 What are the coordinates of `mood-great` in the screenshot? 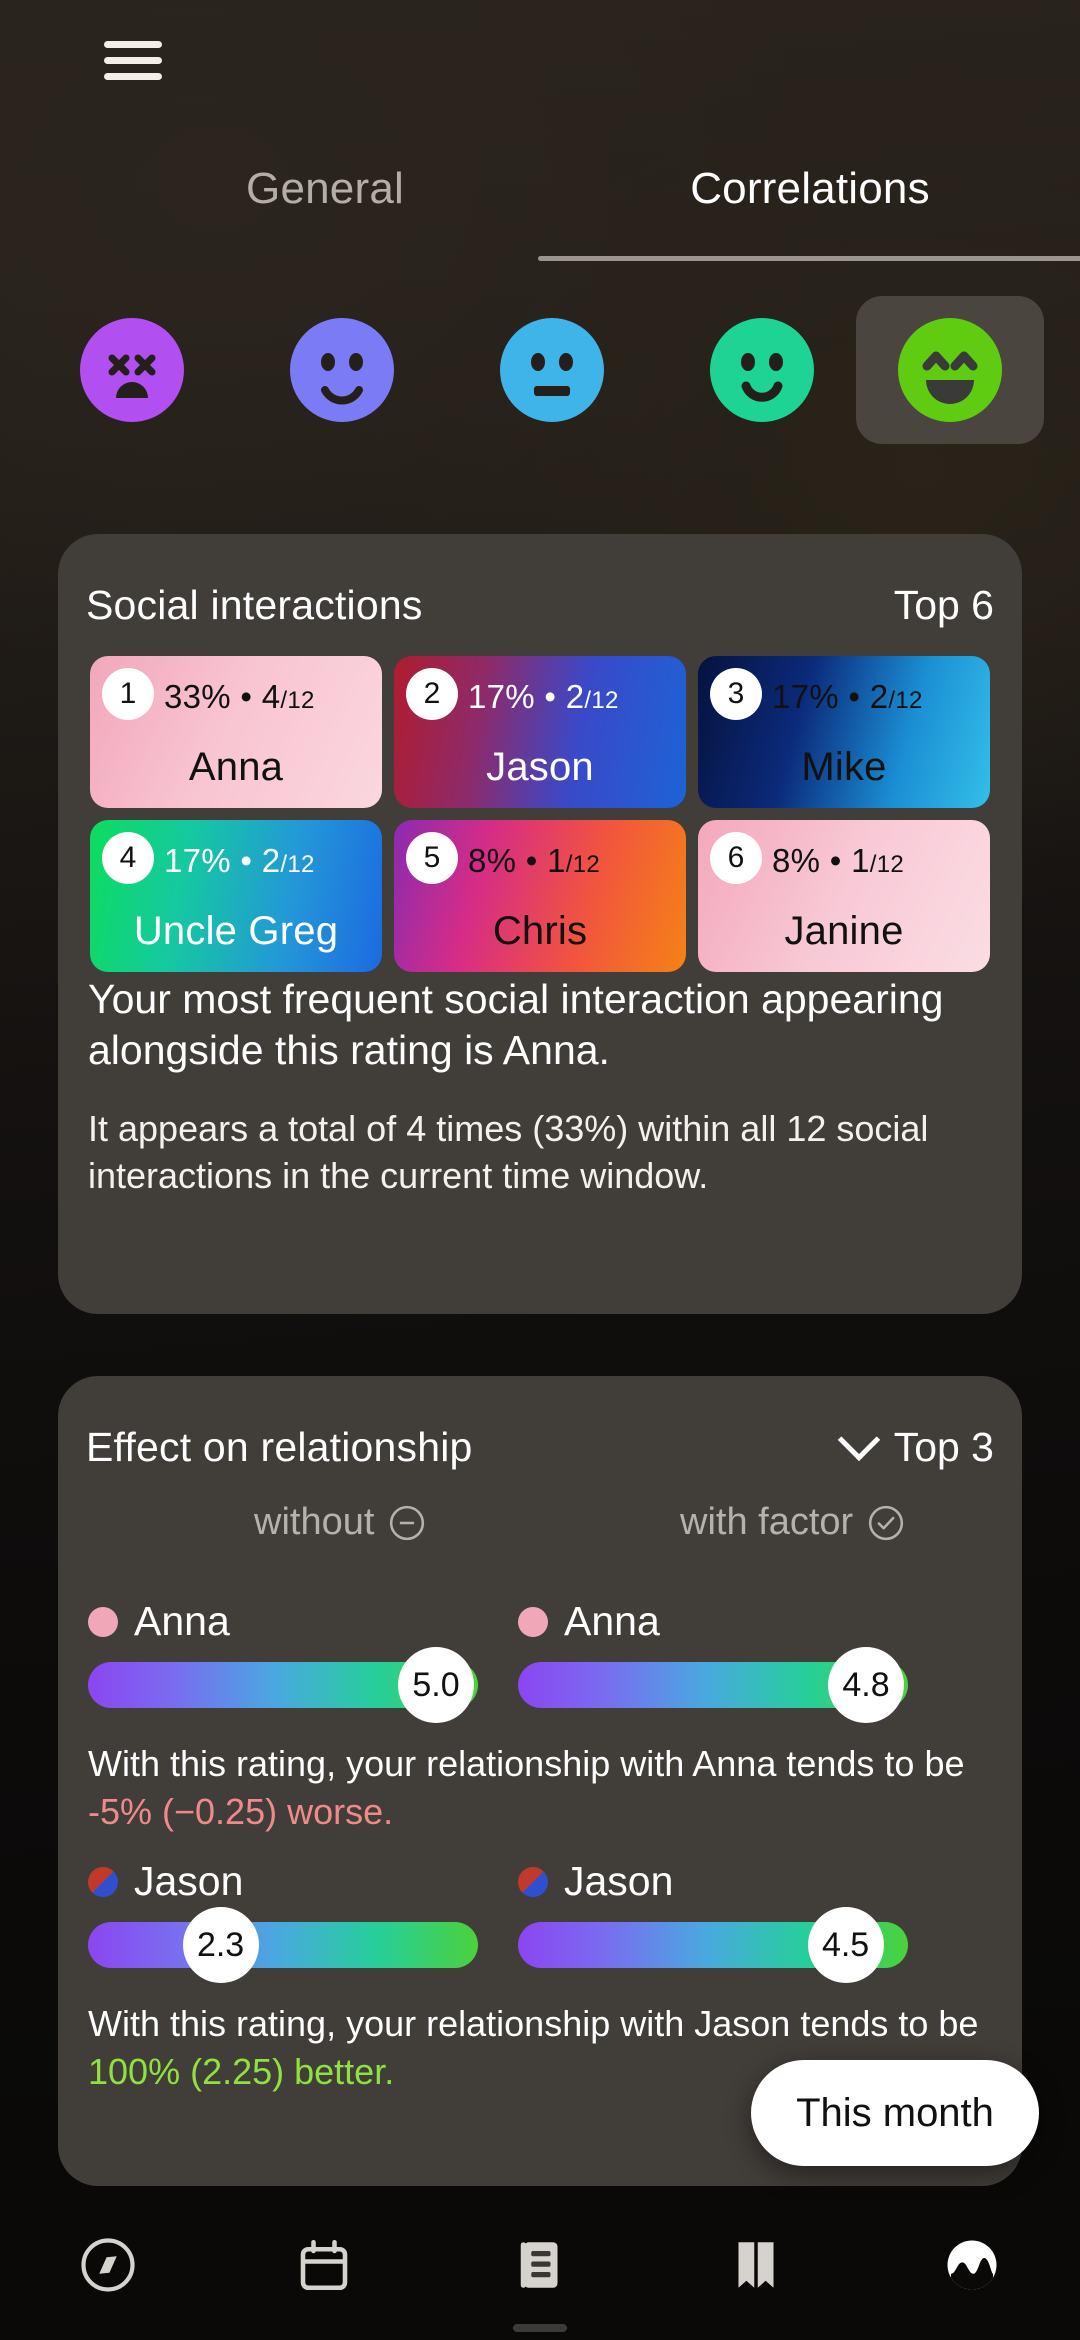 It's located at (950, 370).